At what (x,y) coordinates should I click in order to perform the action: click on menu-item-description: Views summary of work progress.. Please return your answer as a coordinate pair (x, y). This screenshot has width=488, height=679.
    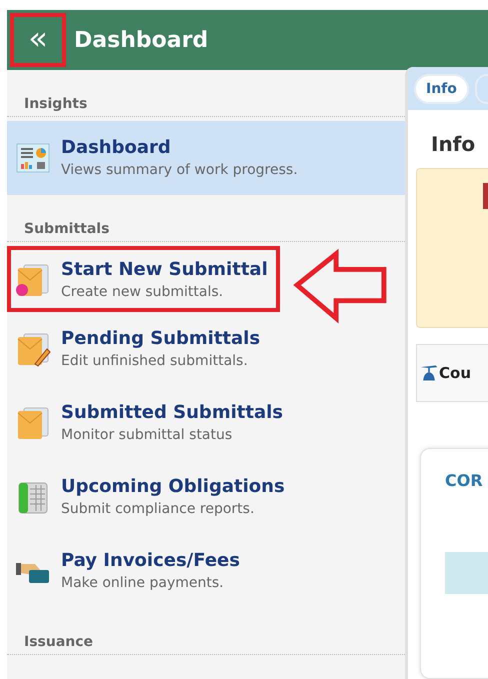
    Looking at the image, I should click on (179, 170).